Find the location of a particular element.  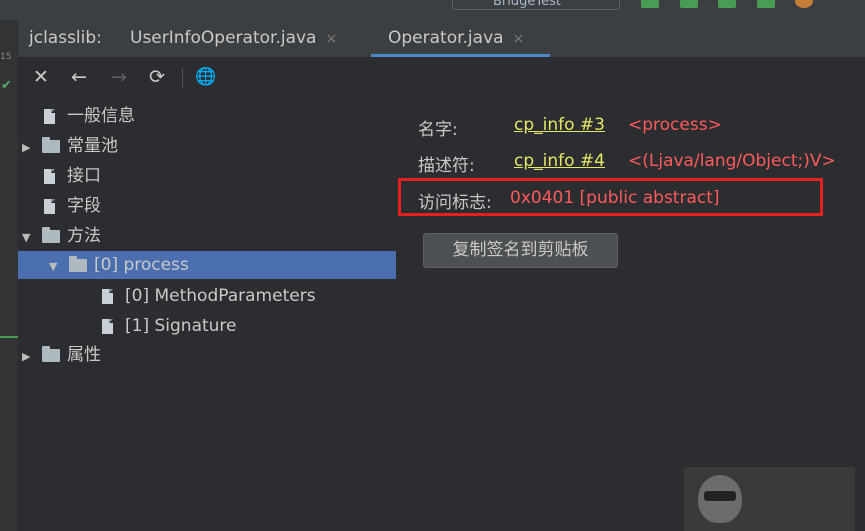

globe-icon: 🌐 is located at coordinates (206, 77).